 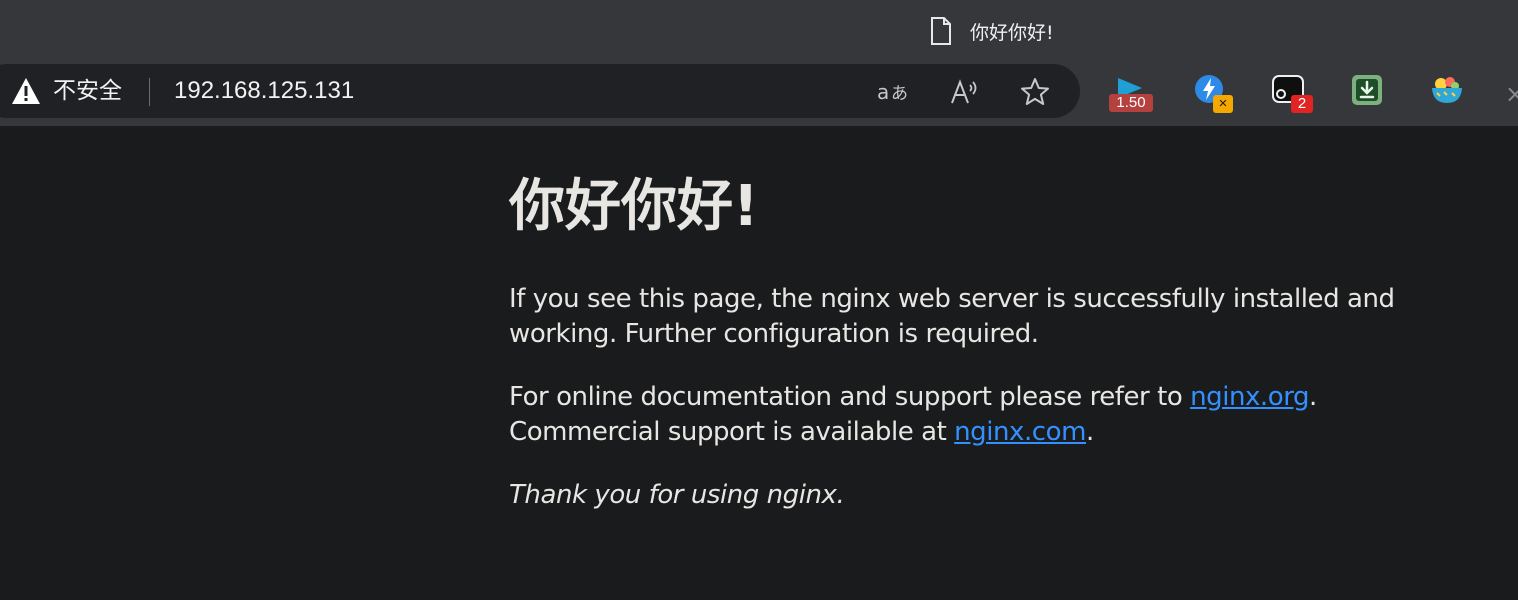 I want to click on support-text-after: ., so click(x=1089, y=432).